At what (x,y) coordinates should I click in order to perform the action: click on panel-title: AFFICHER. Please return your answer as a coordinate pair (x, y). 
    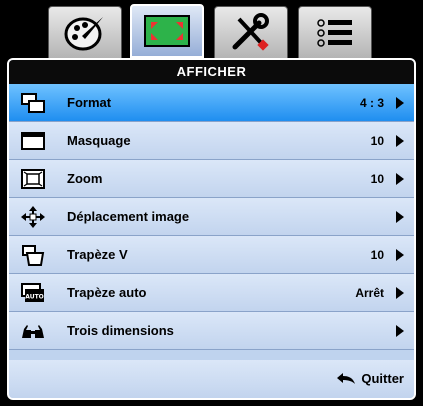
    Looking at the image, I should click on (211, 72).